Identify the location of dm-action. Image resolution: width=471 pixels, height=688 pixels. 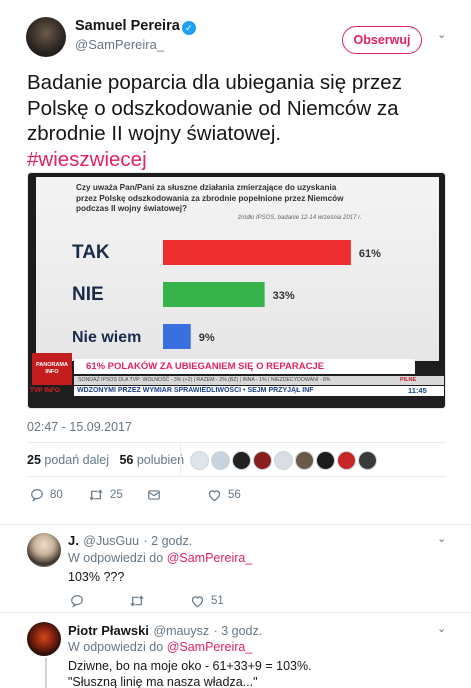
(154, 495).